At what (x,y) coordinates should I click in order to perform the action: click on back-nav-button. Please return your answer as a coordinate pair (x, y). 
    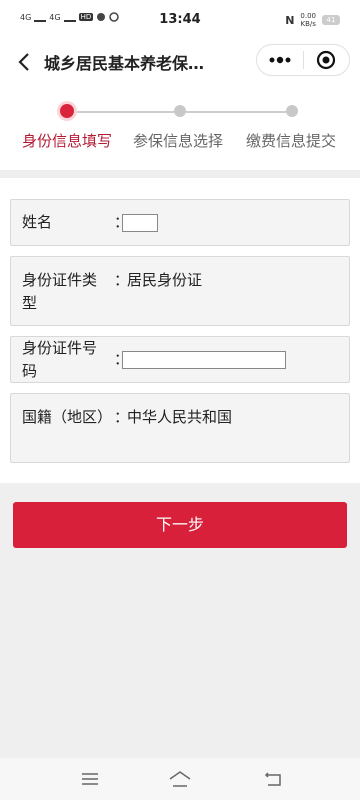
    Looking at the image, I should click on (274, 779).